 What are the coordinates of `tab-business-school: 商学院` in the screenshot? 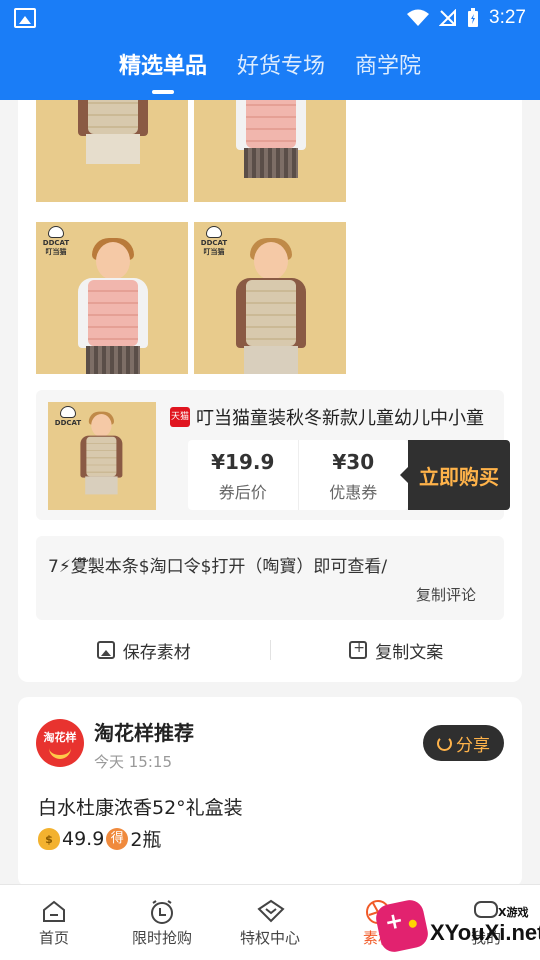 It's located at (388, 64).